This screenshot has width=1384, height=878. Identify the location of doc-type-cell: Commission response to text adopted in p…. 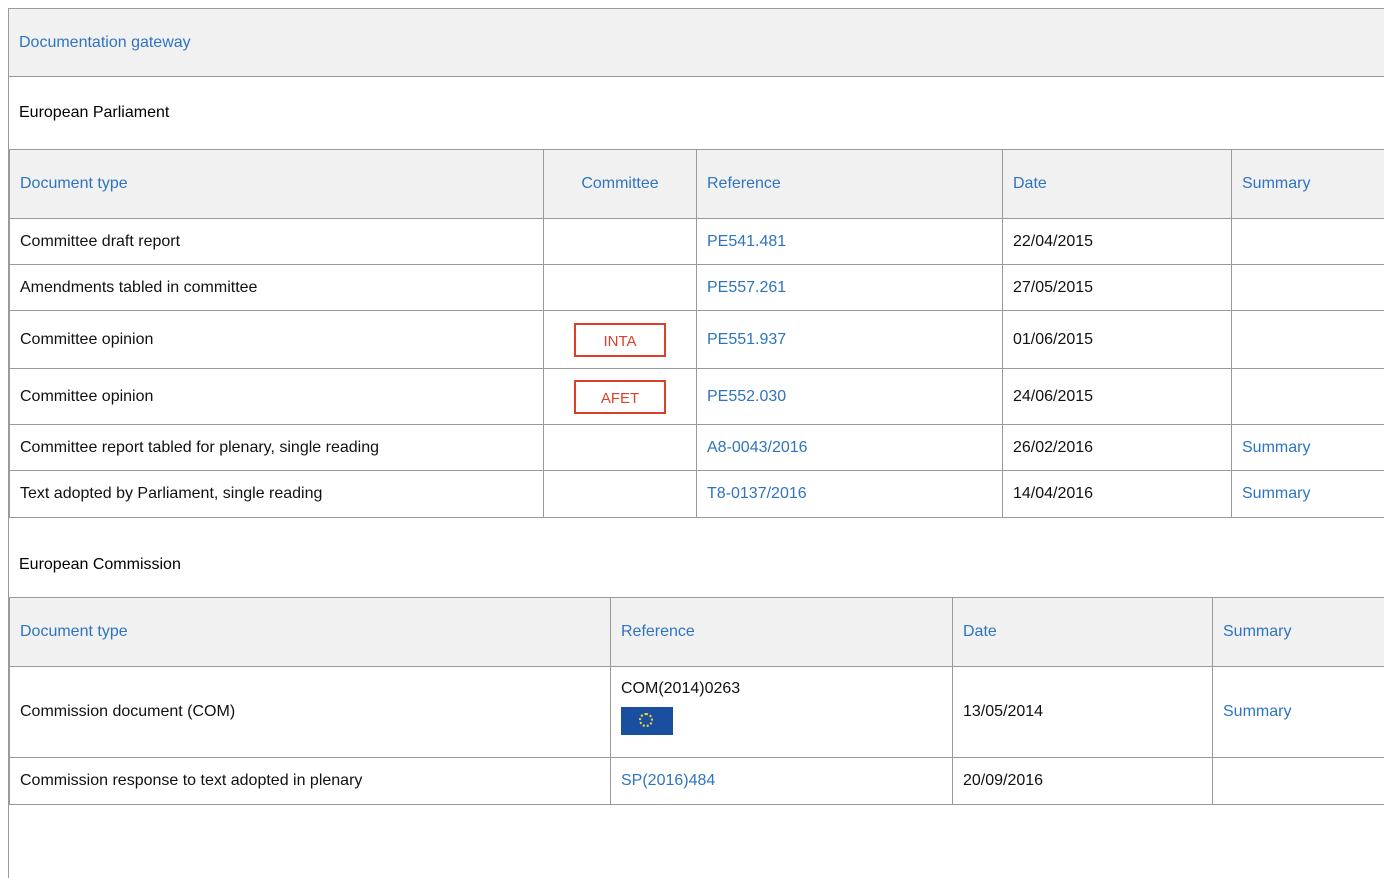
(310, 781).